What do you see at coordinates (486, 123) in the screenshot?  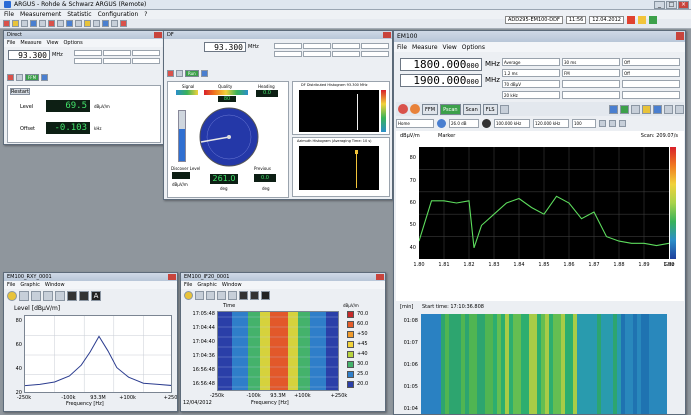 I see `span-icon` at bounding box center [486, 123].